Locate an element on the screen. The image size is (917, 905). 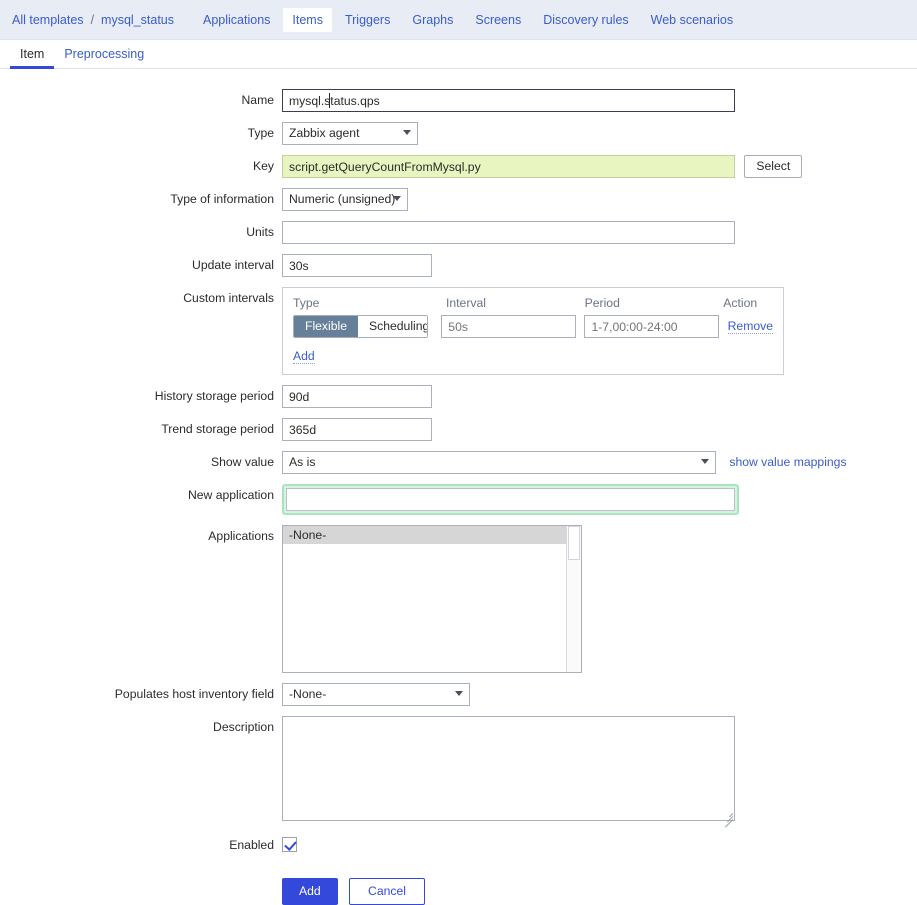
text-caret is located at coordinates (329, 100).